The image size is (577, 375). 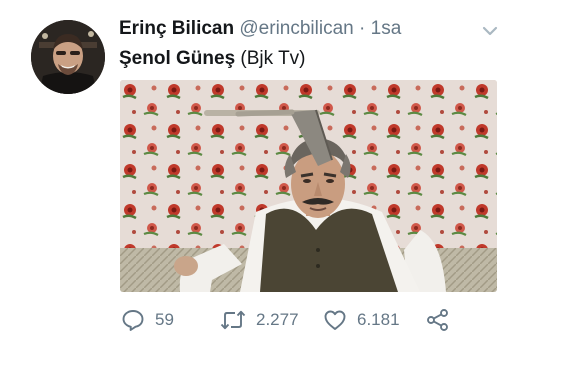 What do you see at coordinates (176, 28) in the screenshot?
I see `author-name: Erinç Bilican` at bounding box center [176, 28].